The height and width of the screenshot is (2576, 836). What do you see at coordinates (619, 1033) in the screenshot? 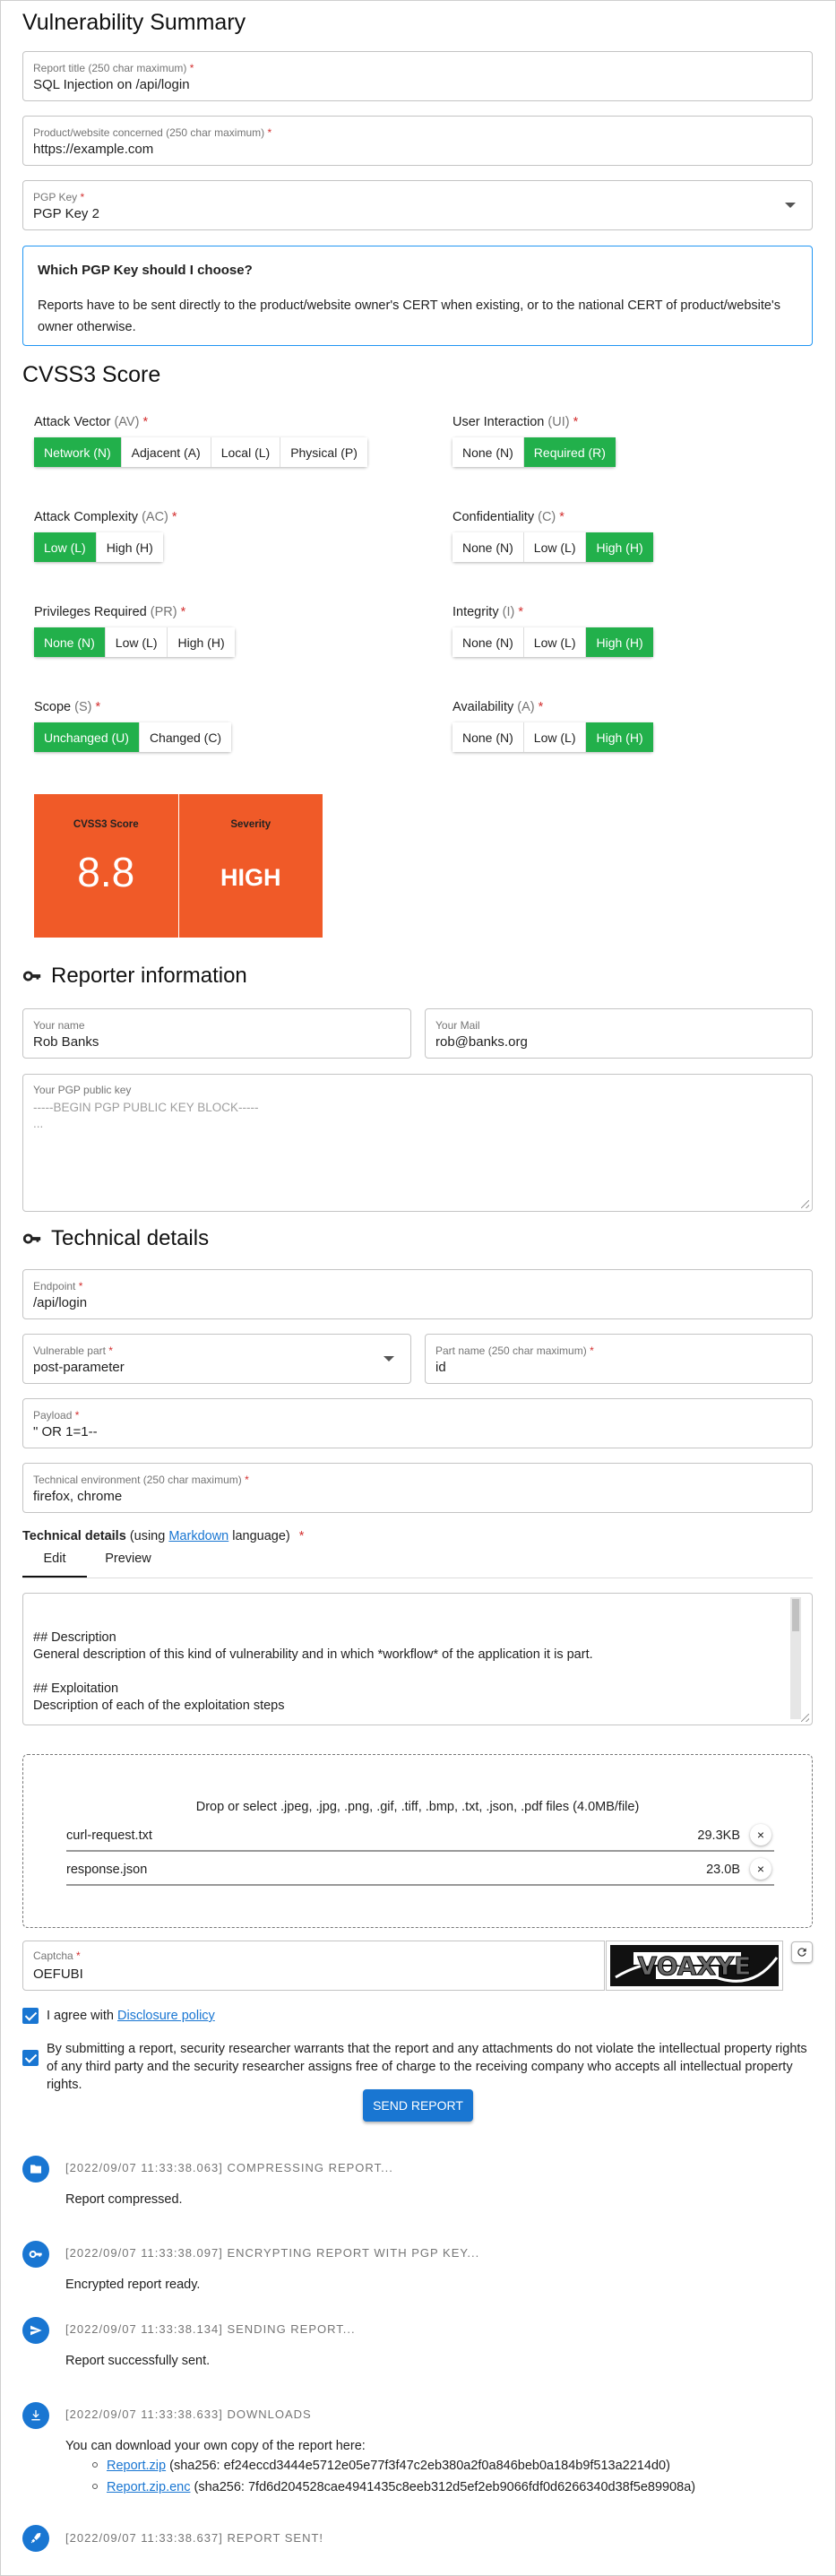
I see `mail-field: Your Mail rob@banks.org` at bounding box center [619, 1033].